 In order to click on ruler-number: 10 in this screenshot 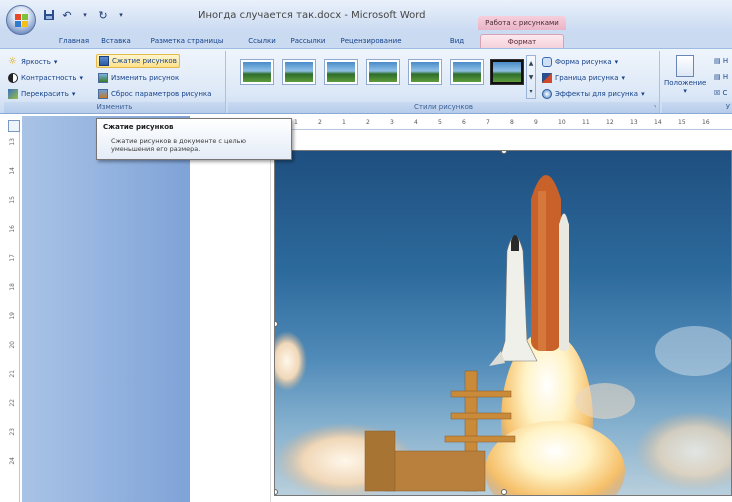, I will do `click(562, 122)`.